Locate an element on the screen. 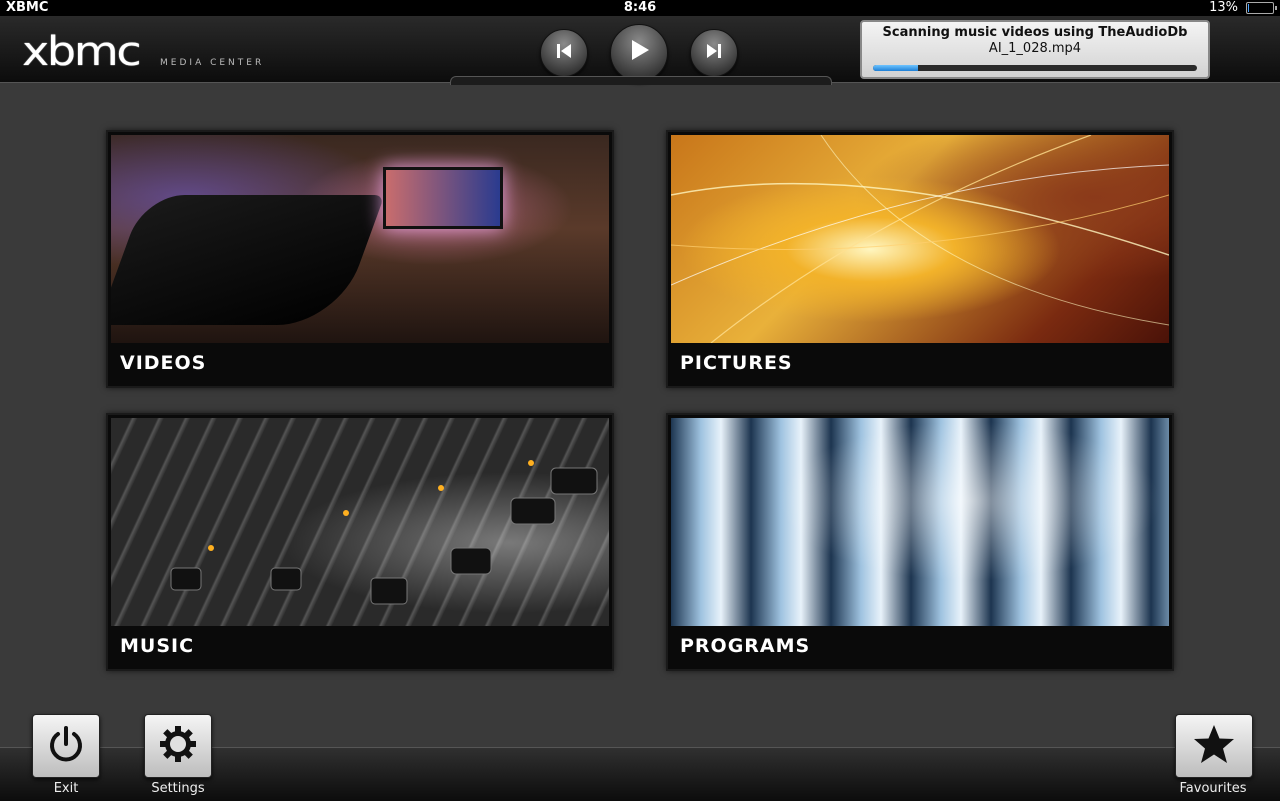  videos-image is located at coordinates (360, 239).